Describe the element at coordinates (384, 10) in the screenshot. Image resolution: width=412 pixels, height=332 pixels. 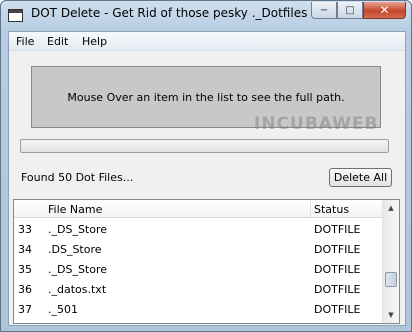
I see `close-button: ✕` at that location.